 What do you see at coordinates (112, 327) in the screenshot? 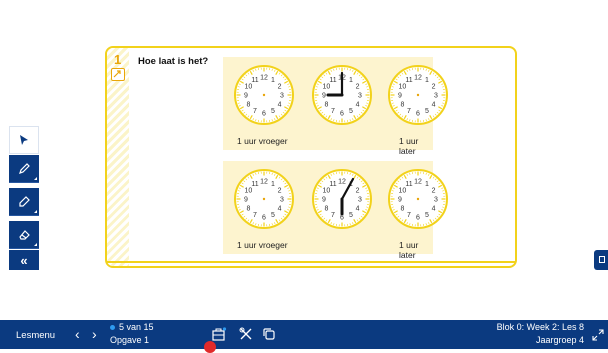
I see `status-dot` at bounding box center [112, 327].